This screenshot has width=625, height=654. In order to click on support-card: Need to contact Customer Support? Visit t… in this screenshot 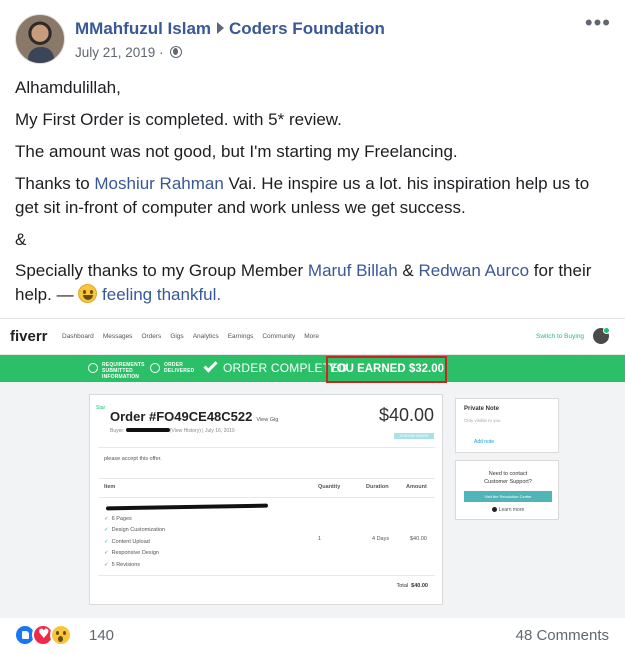, I will do `click(507, 490)`.